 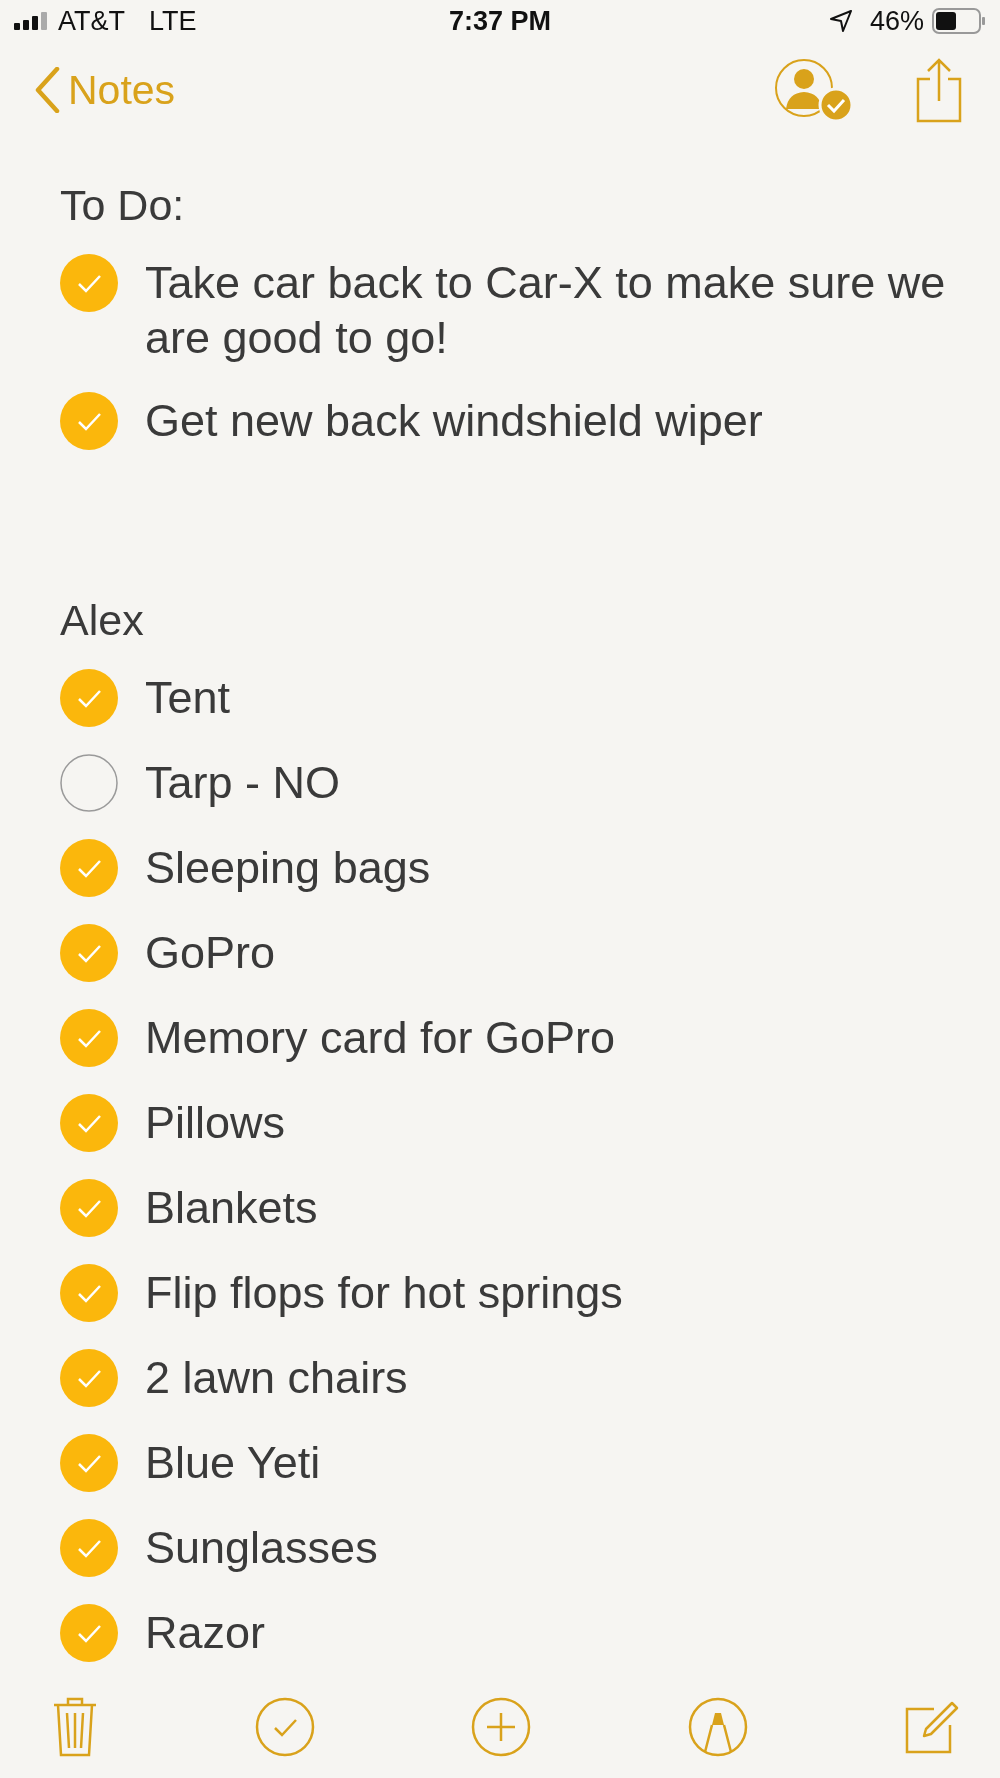 I want to click on share-icon, so click(x=939, y=90).